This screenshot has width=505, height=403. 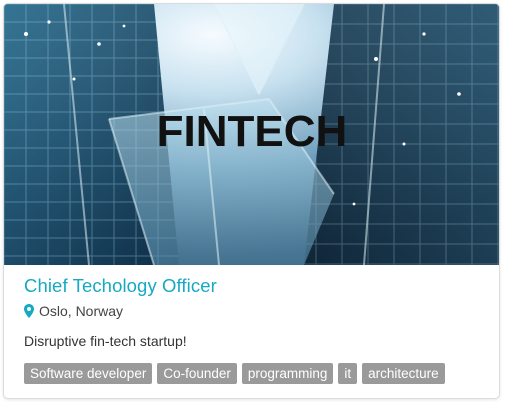 I want to click on tag-programming: programming, so click(x=287, y=373).